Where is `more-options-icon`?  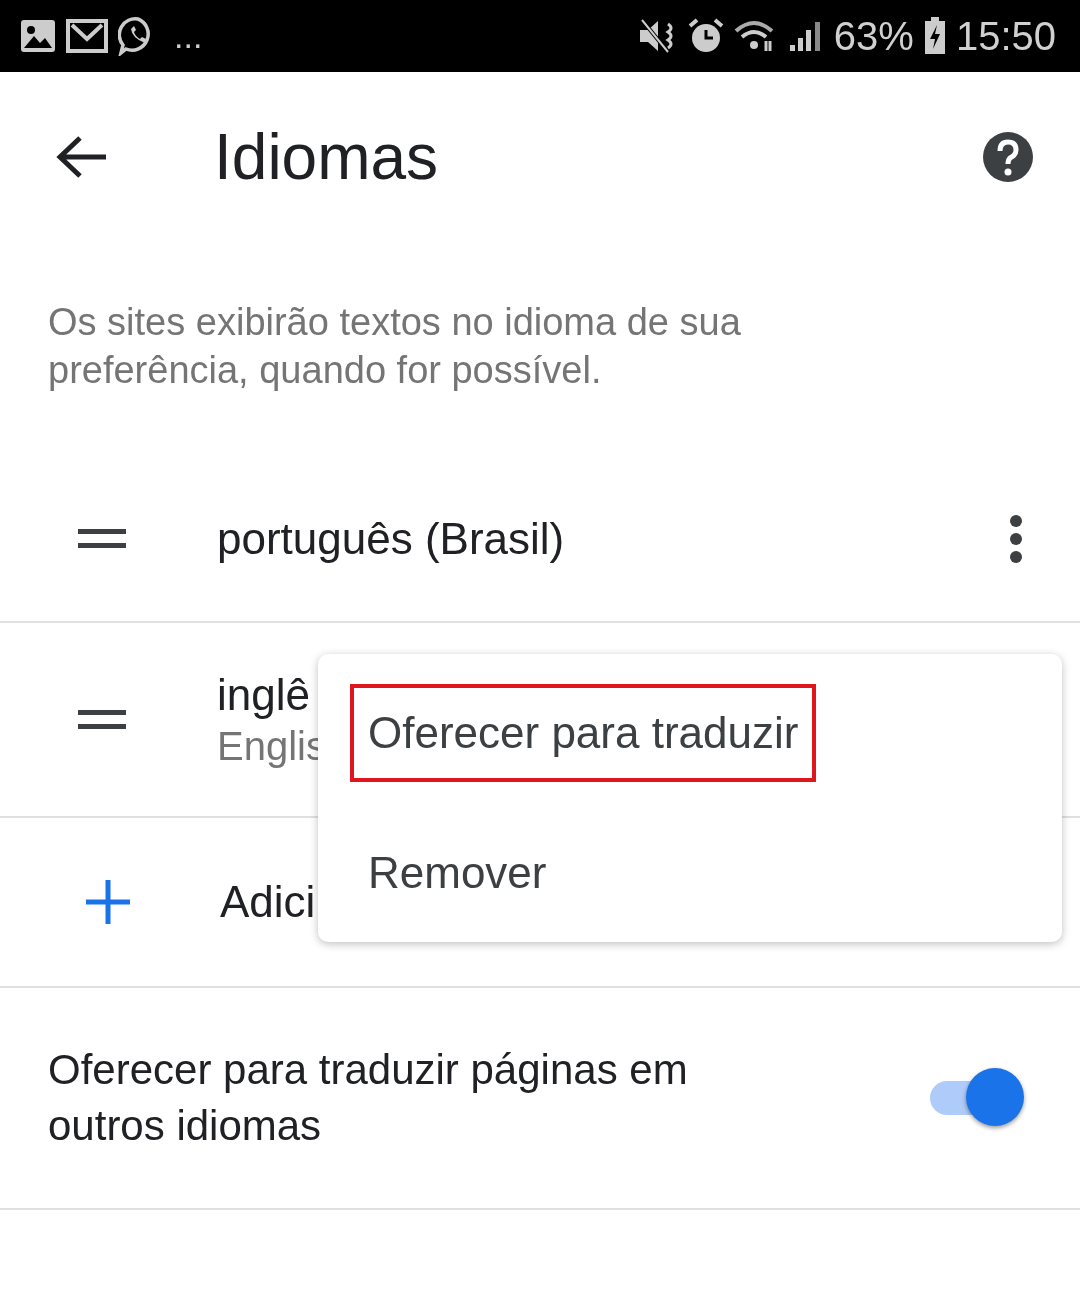
more-options-icon is located at coordinates (1016, 539).